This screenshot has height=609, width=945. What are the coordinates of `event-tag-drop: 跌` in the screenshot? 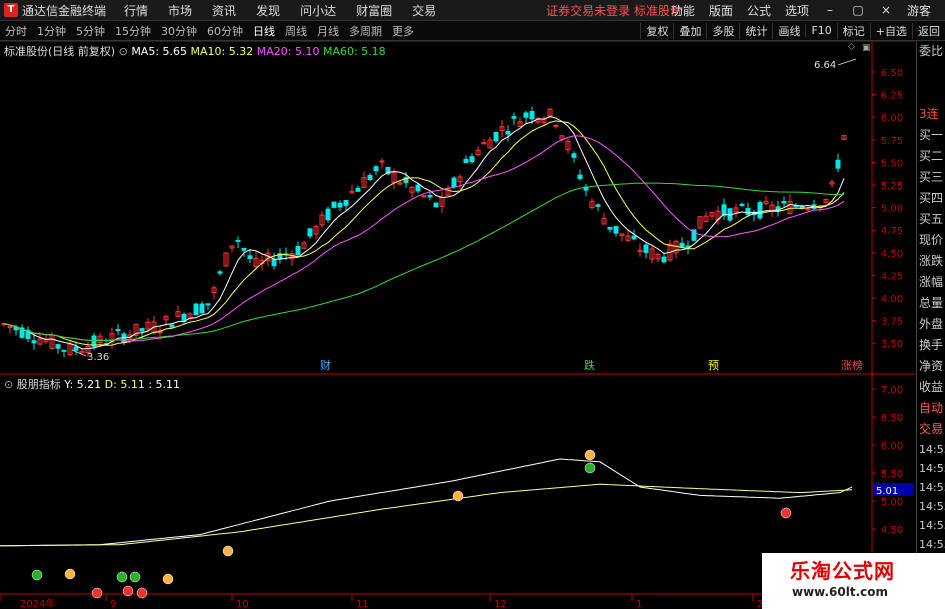 It's located at (589, 365).